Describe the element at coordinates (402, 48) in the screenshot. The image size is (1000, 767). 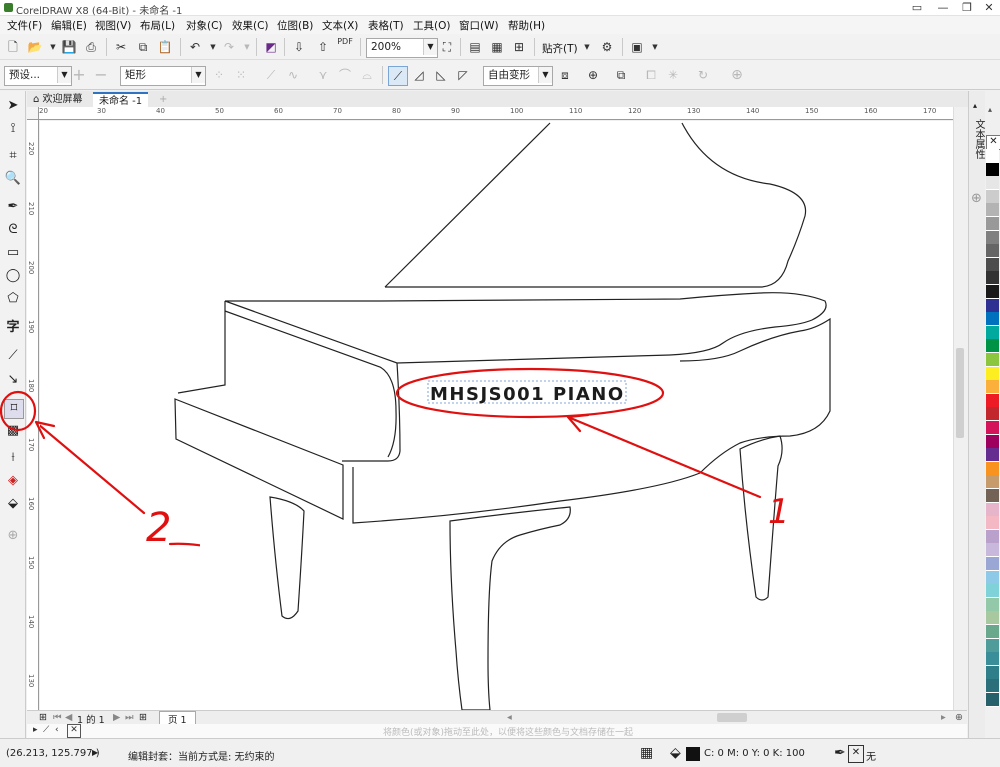
I see `zoom-level-combo: 200% ▼` at that location.